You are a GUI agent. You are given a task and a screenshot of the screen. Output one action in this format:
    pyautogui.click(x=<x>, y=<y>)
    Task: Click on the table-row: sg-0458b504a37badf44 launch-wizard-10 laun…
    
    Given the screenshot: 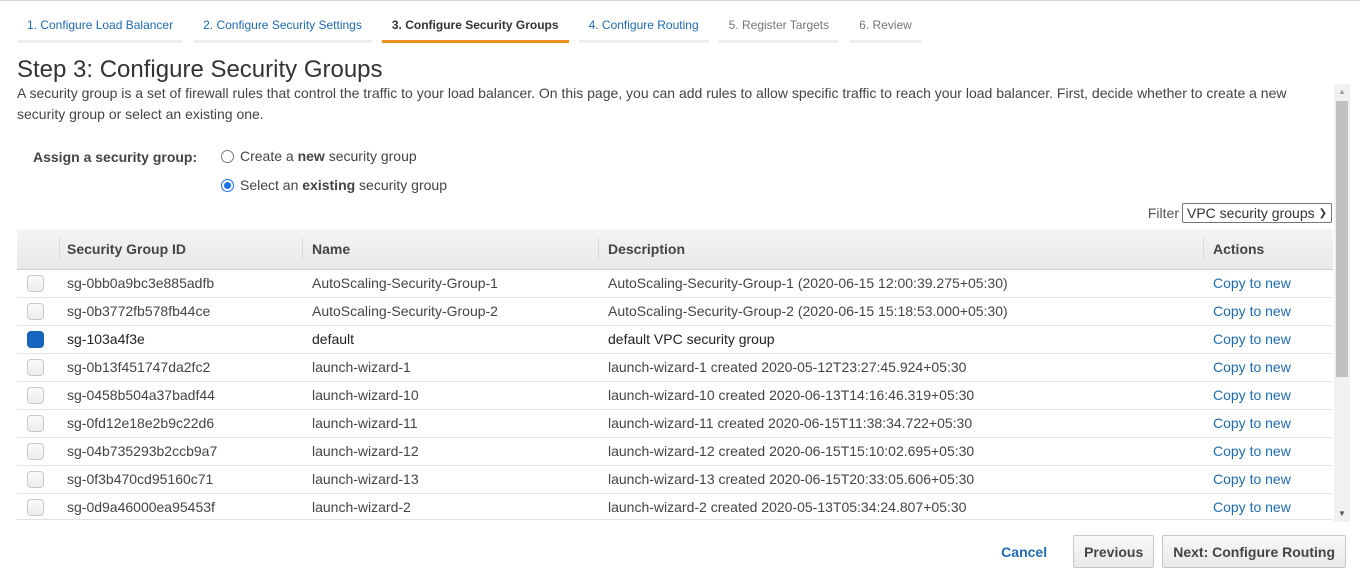 What is the action you would take?
    pyautogui.click(x=675, y=395)
    